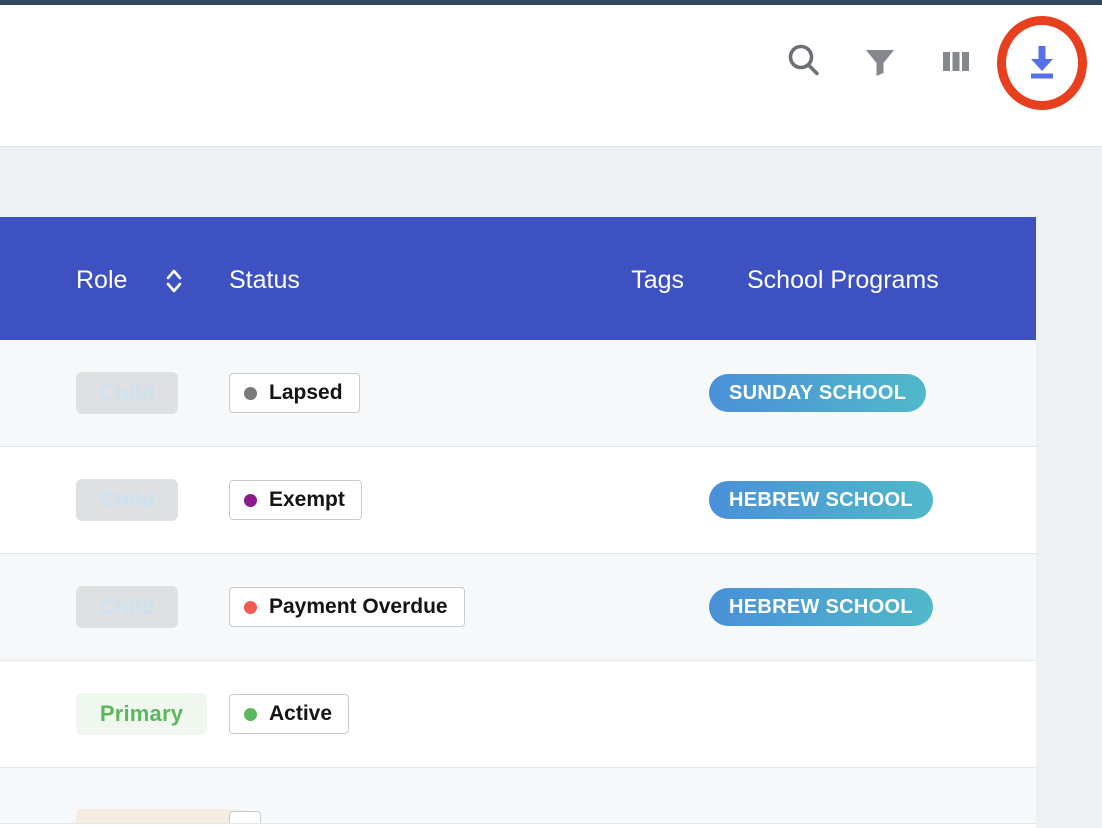 This screenshot has width=1102, height=828. Describe the element at coordinates (160, 816) in the screenshot. I see `role-badge` at that location.